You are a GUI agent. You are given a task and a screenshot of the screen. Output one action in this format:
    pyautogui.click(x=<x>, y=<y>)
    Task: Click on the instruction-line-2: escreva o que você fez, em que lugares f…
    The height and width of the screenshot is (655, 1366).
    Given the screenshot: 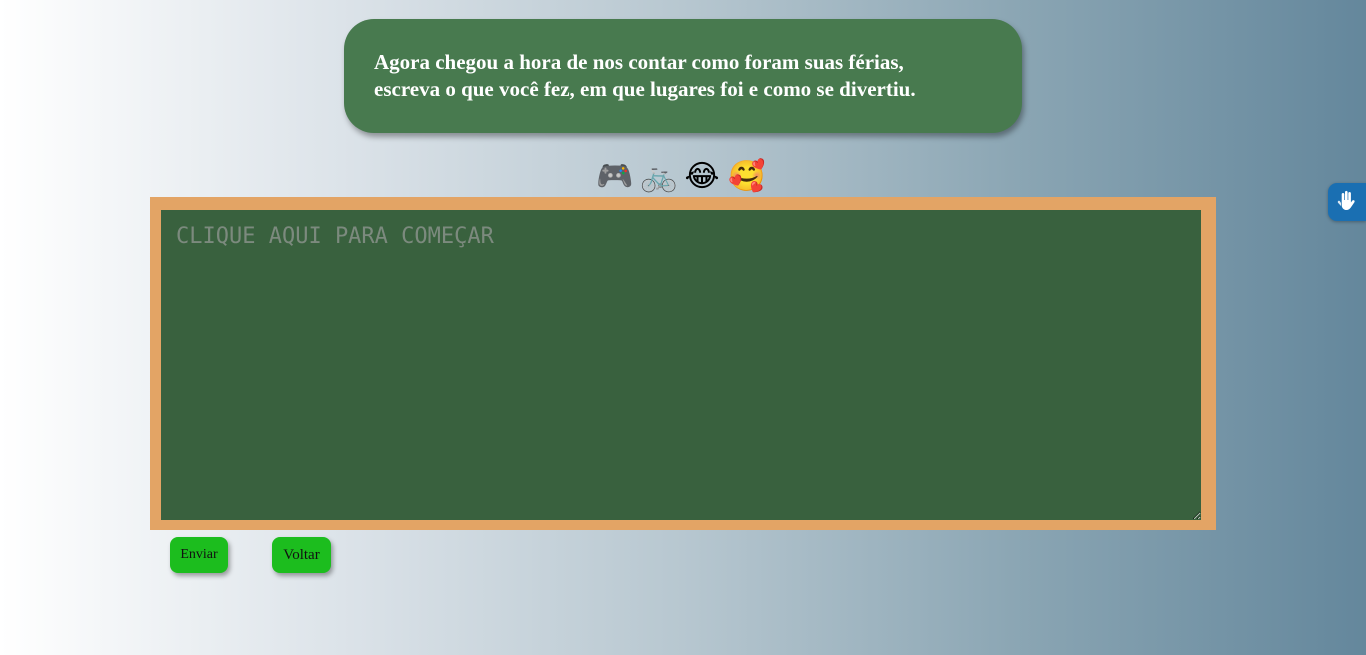 What is the action you would take?
    pyautogui.click(x=645, y=89)
    